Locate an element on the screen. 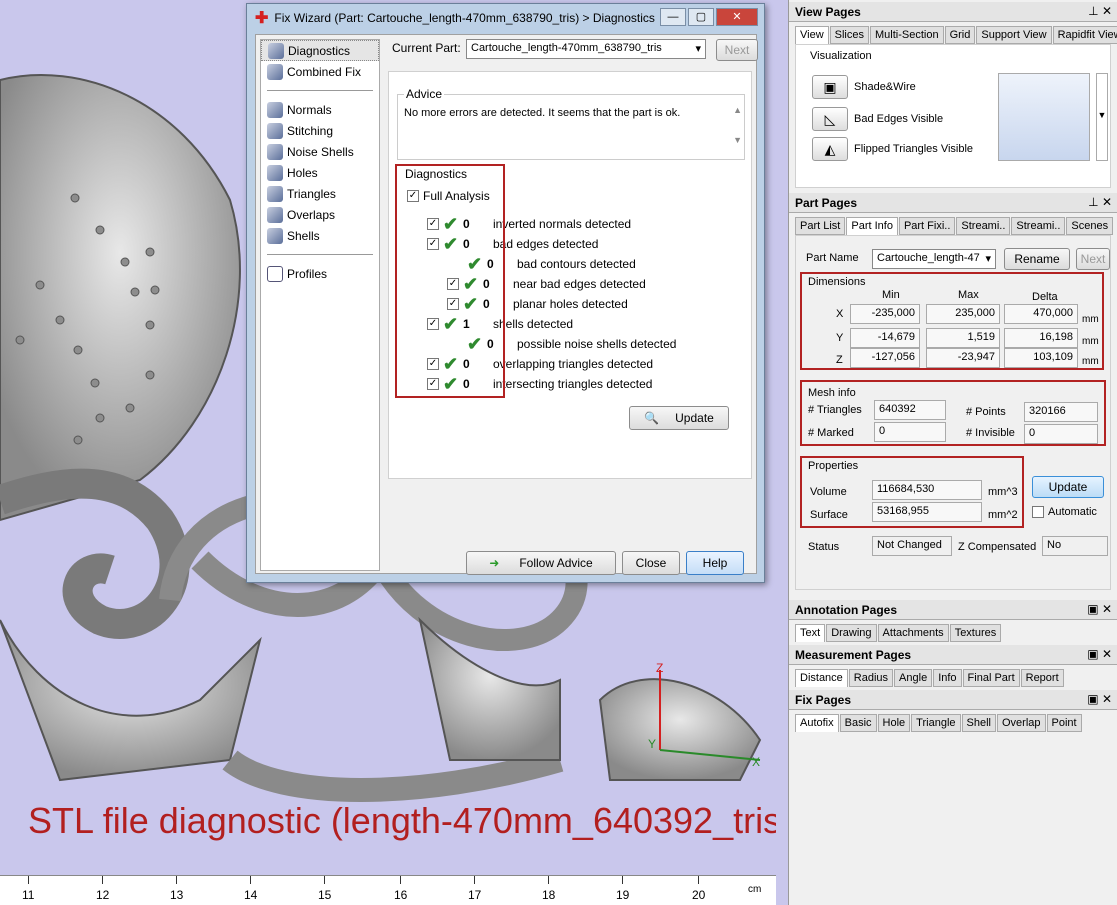  update-diagnostics-button: 🔍 Update is located at coordinates (679, 418).